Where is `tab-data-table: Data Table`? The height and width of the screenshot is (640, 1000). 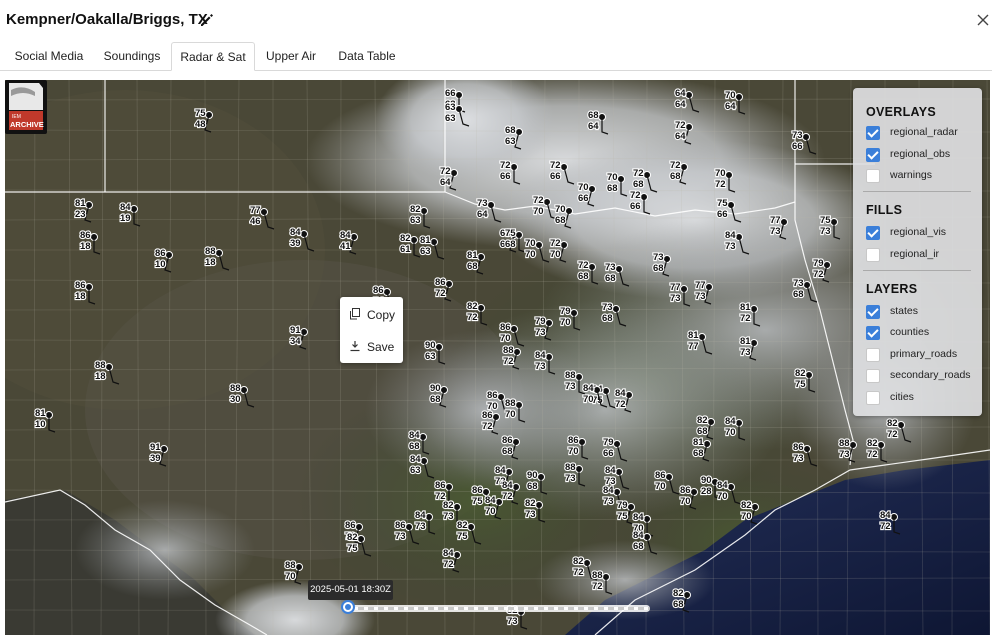 tab-data-table: Data Table is located at coordinates (367, 56).